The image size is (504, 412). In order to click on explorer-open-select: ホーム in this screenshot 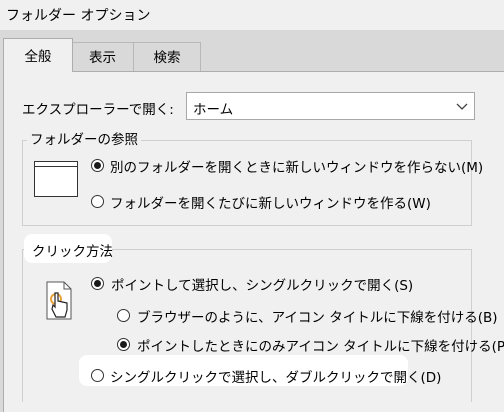, I will do `click(330, 106)`.